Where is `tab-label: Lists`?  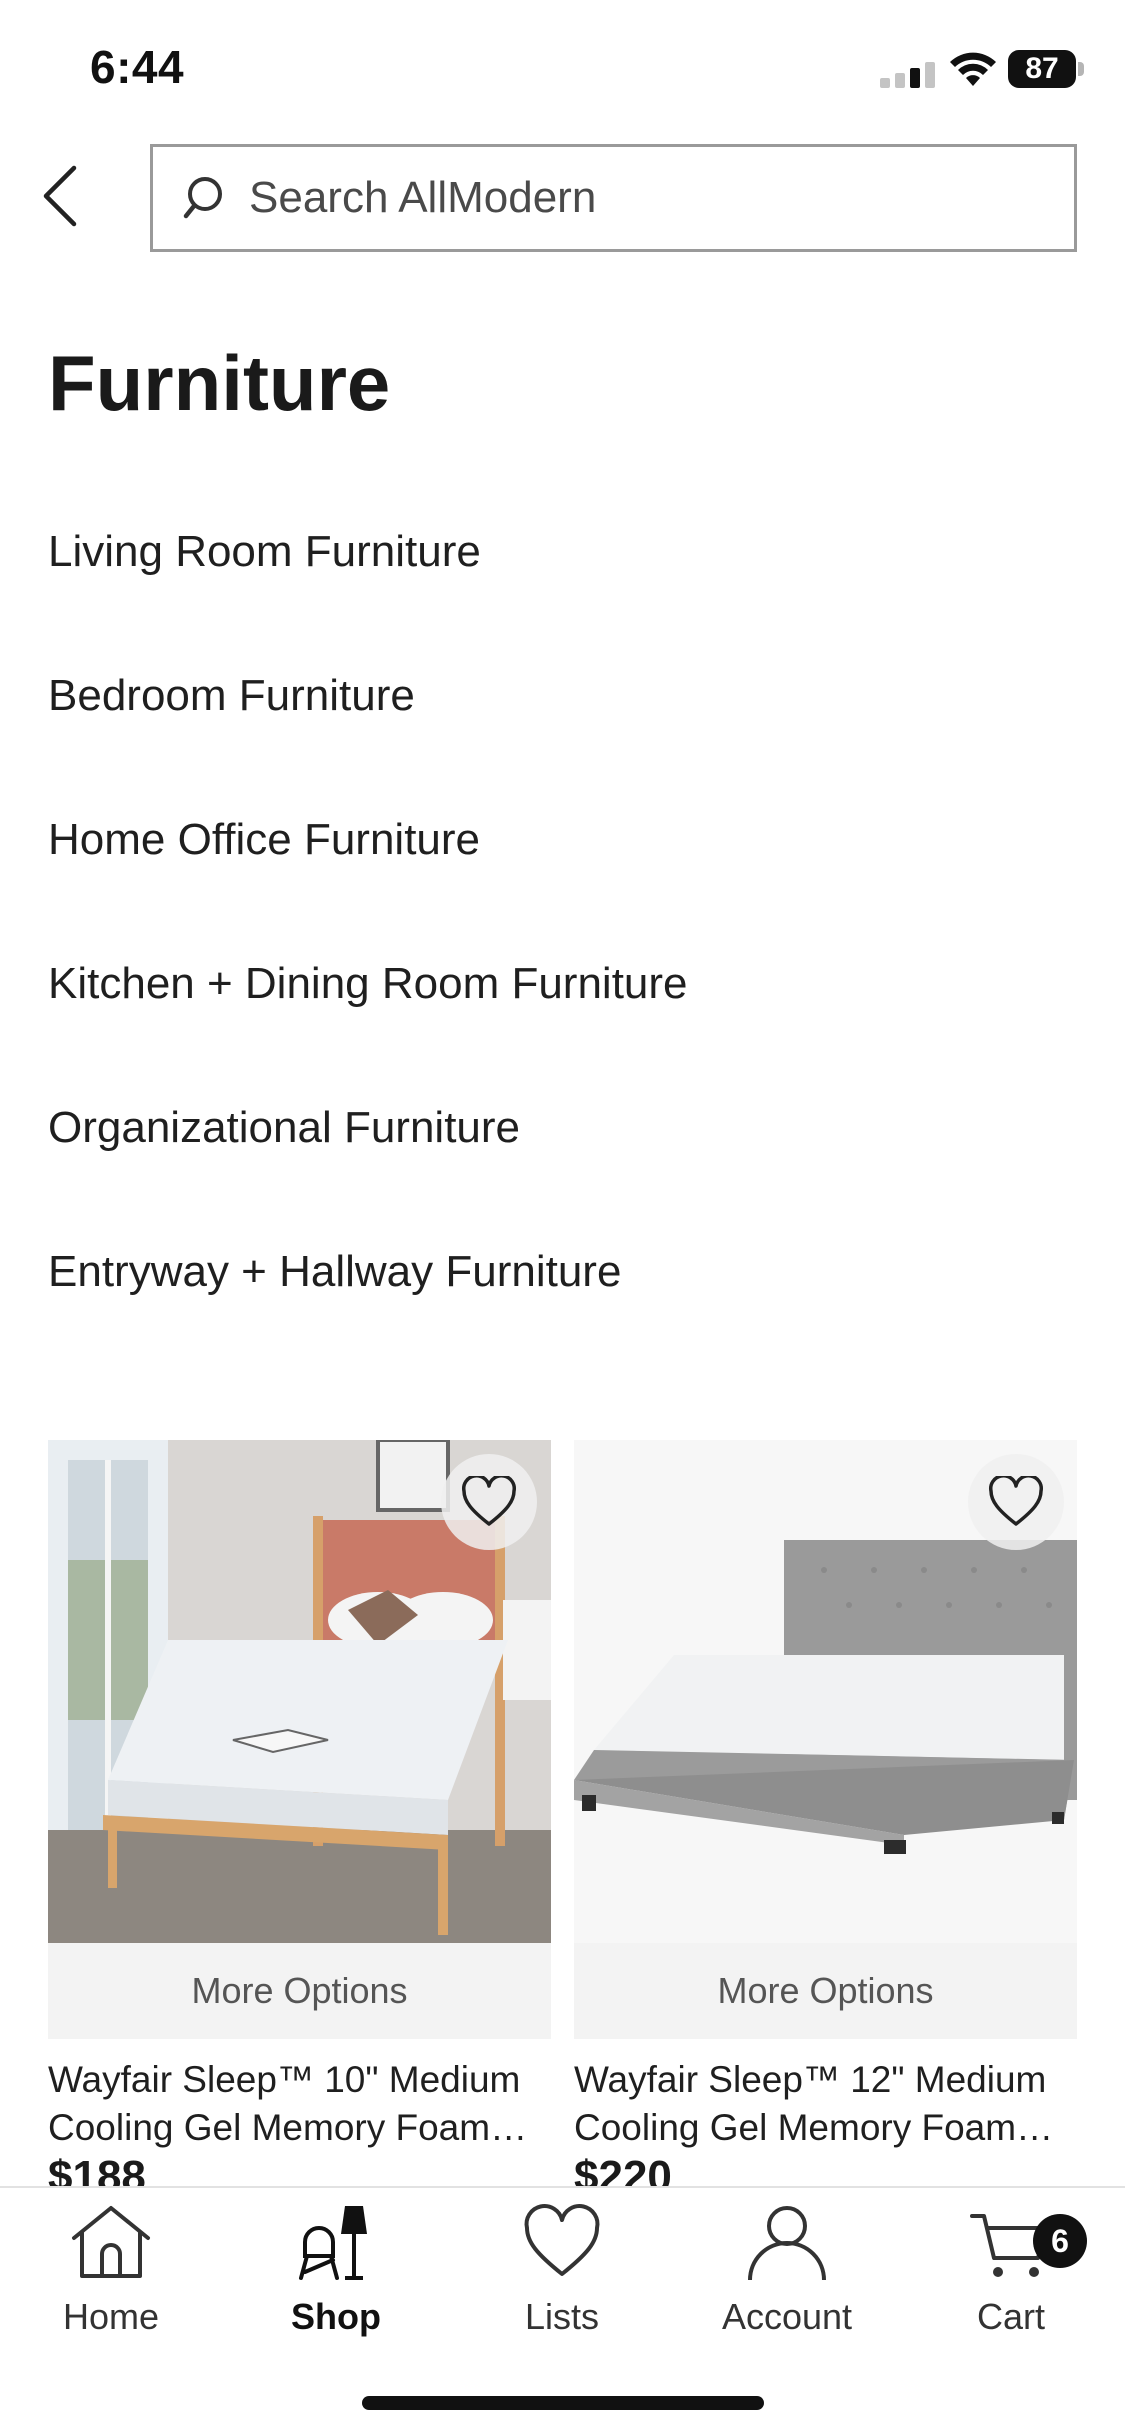
tab-label: Lists is located at coordinates (562, 2316).